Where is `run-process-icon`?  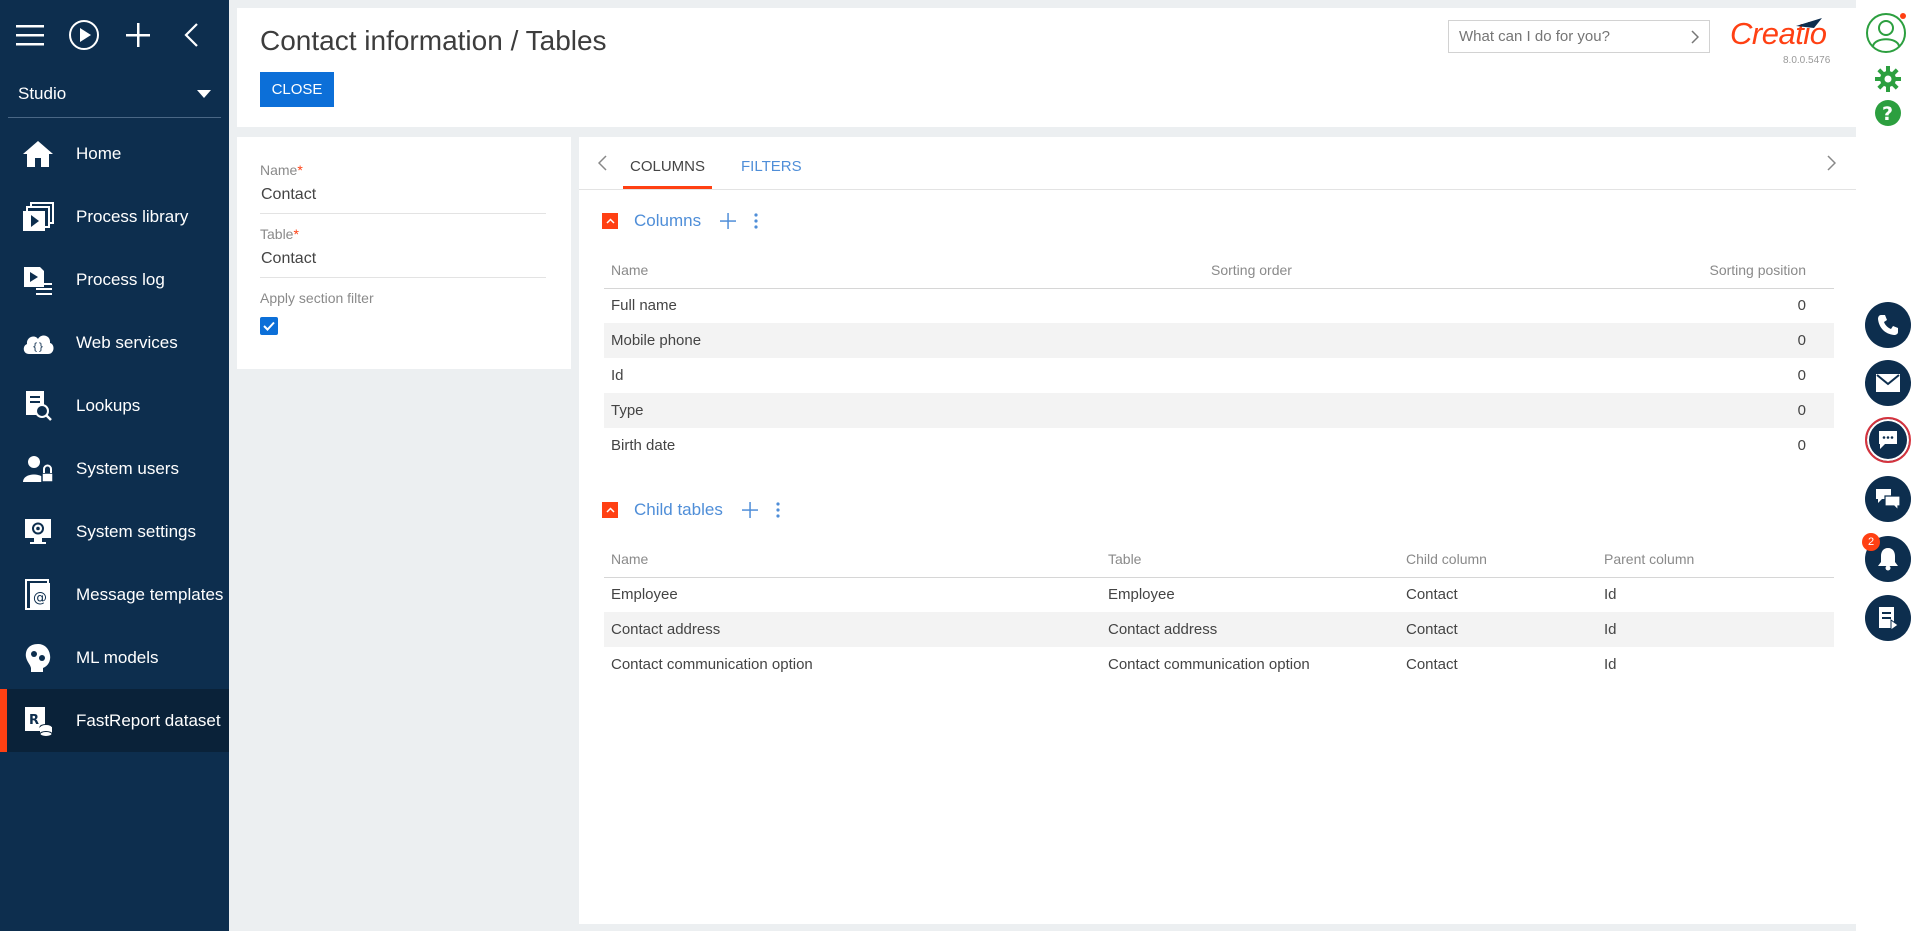 run-process-icon is located at coordinates (84, 35).